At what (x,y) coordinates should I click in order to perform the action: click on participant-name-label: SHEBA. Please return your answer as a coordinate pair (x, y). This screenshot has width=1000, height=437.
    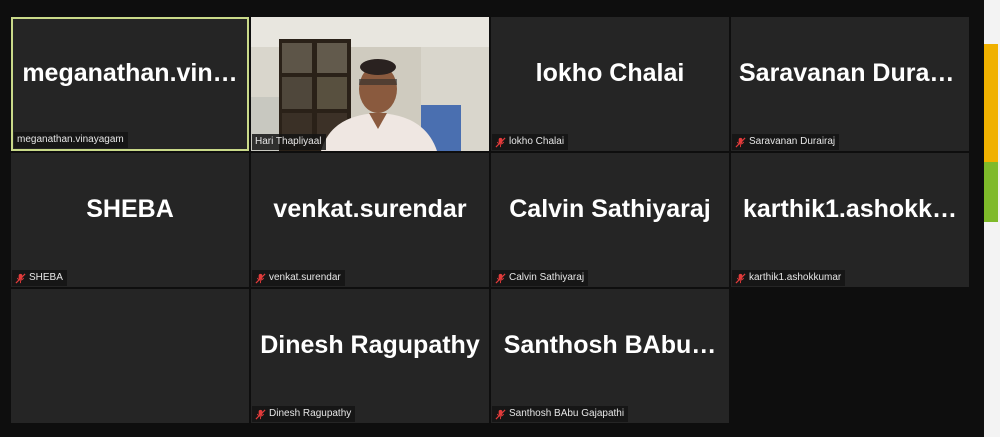
    Looking at the image, I should click on (39, 278).